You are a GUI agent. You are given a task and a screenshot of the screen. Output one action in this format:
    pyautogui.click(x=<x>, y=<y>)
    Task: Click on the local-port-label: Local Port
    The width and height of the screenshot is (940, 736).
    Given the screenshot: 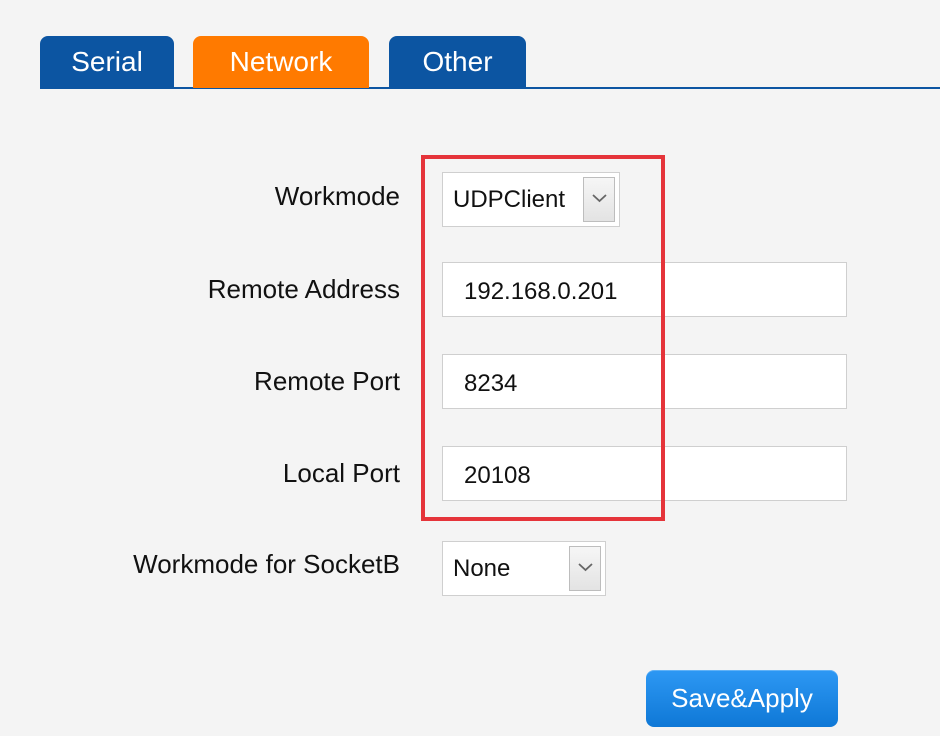 What is the action you would take?
    pyautogui.click(x=341, y=473)
    